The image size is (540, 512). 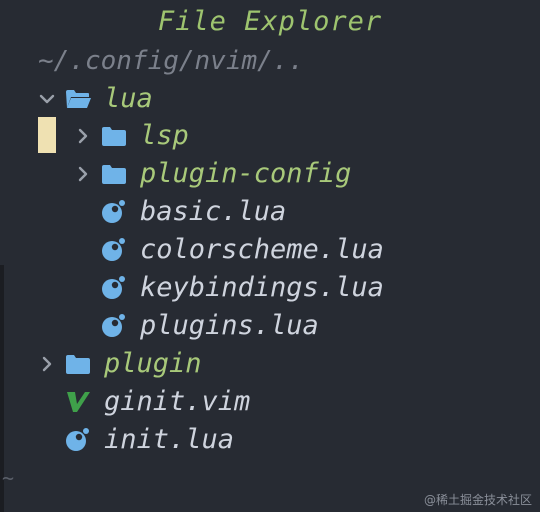 What do you see at coordinates (177, 401) in the screenshot?
I see `tree-item-label: ginit.vim` at bounding box center [177, 401].